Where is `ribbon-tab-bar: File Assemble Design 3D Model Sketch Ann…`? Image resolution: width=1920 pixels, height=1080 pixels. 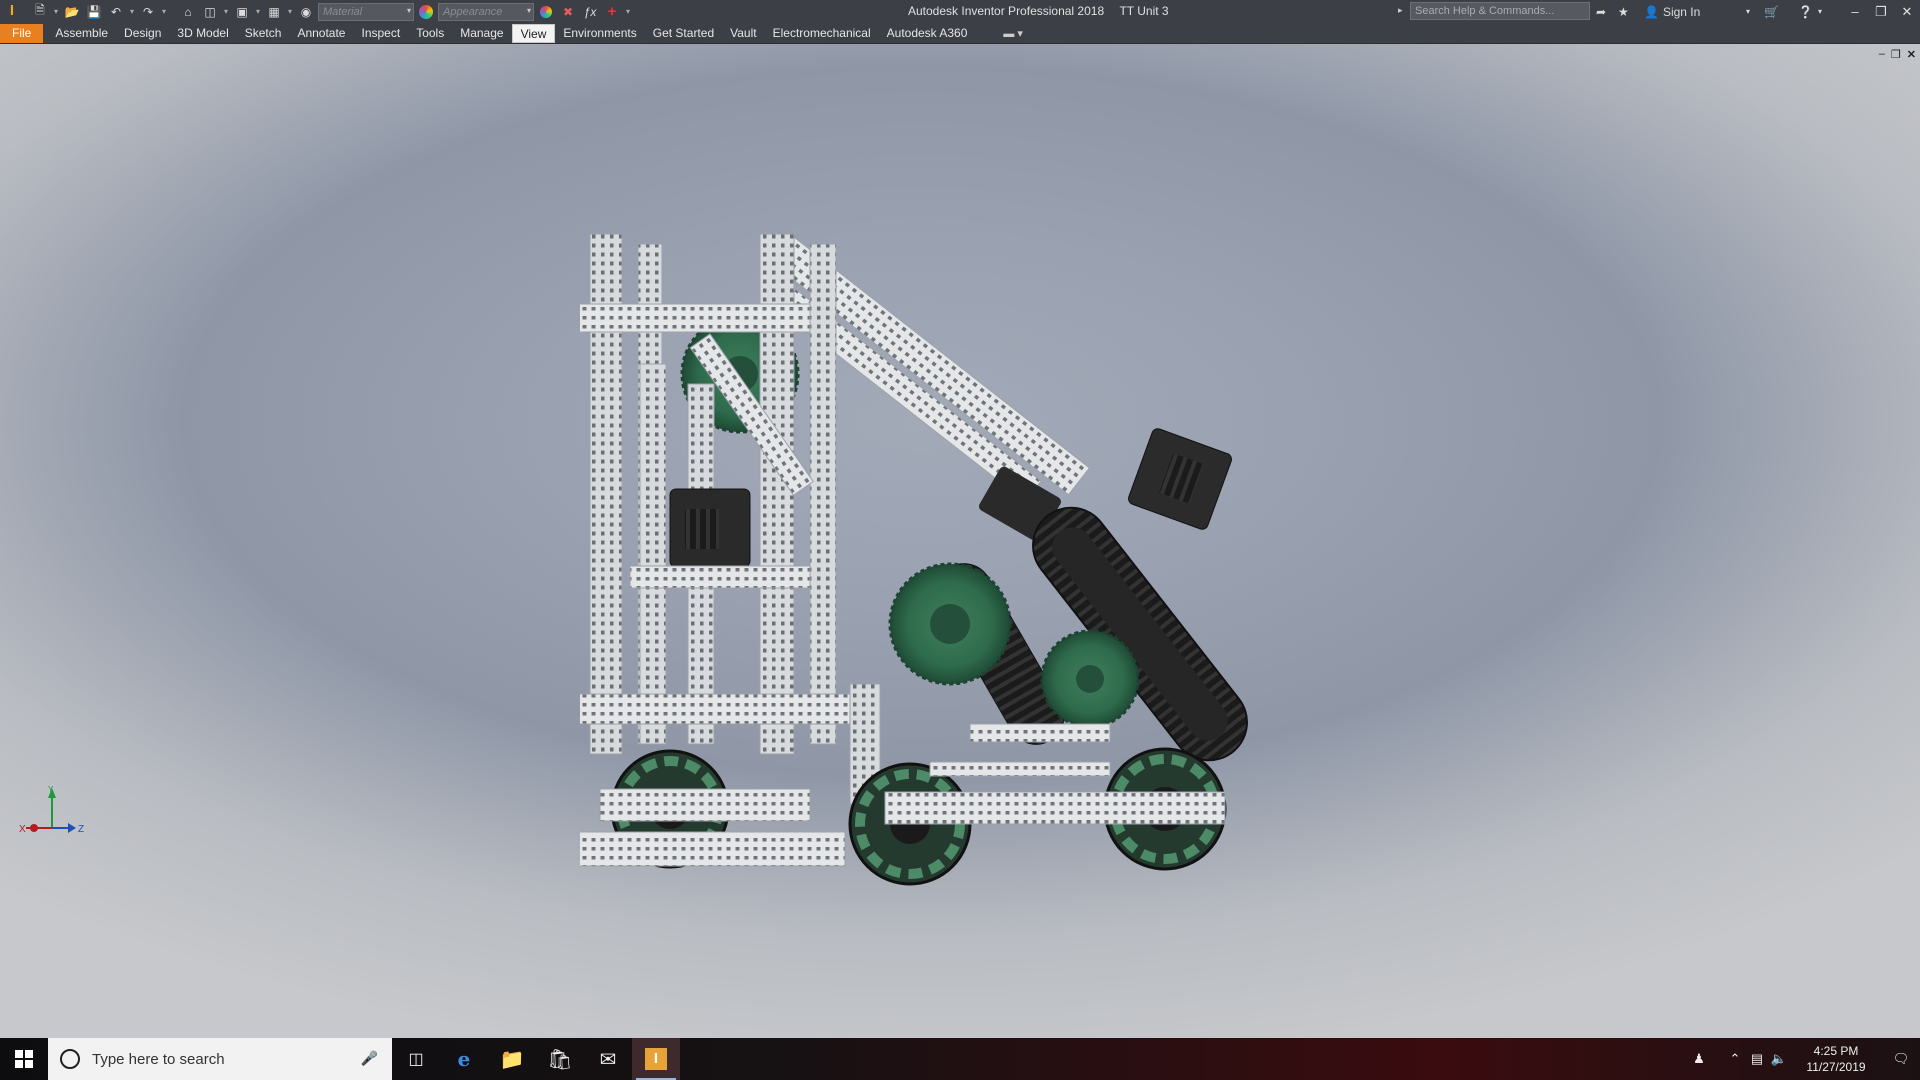
ribbon-tab-bar: File Assemble Design 3D Model Sketch Ann… is located at coordinates (960, 33).